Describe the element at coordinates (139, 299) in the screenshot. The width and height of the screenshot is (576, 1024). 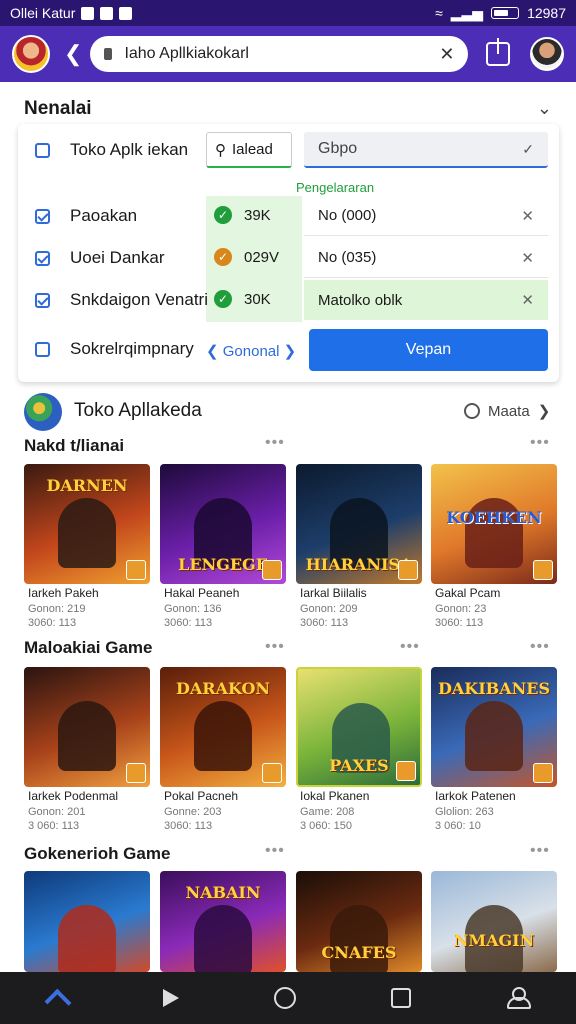
I see `row-label: Snkdaigon Venatri` at that location.